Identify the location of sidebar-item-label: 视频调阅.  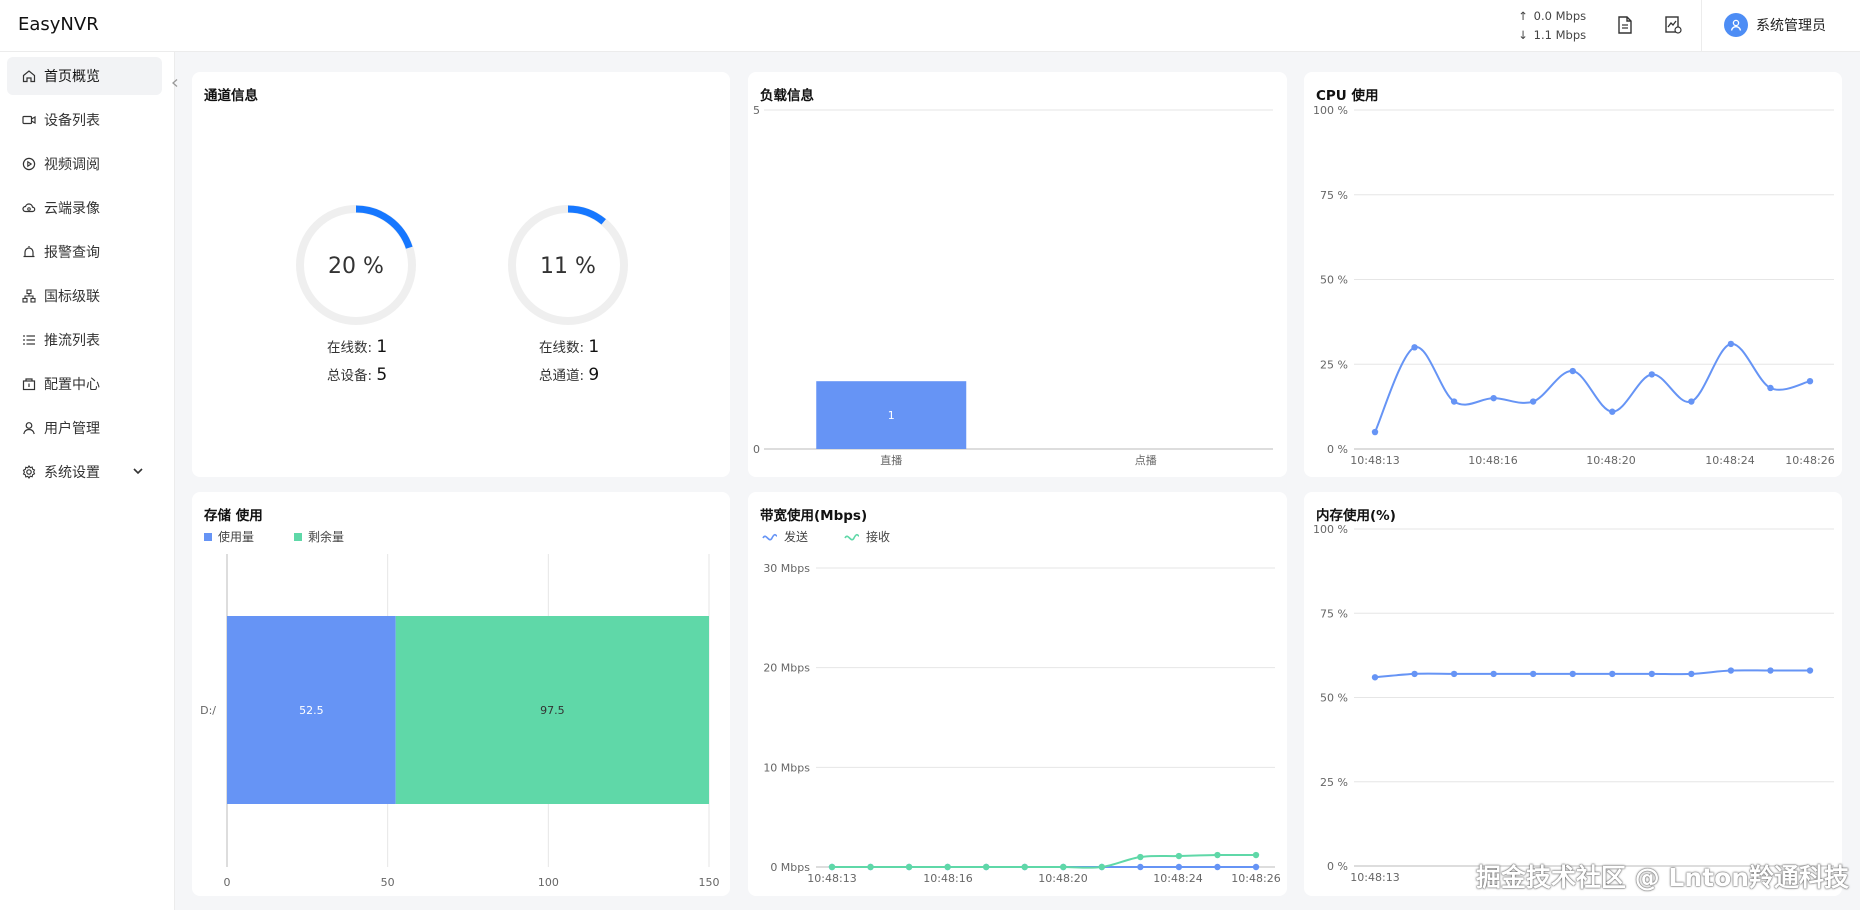
(72, 165).